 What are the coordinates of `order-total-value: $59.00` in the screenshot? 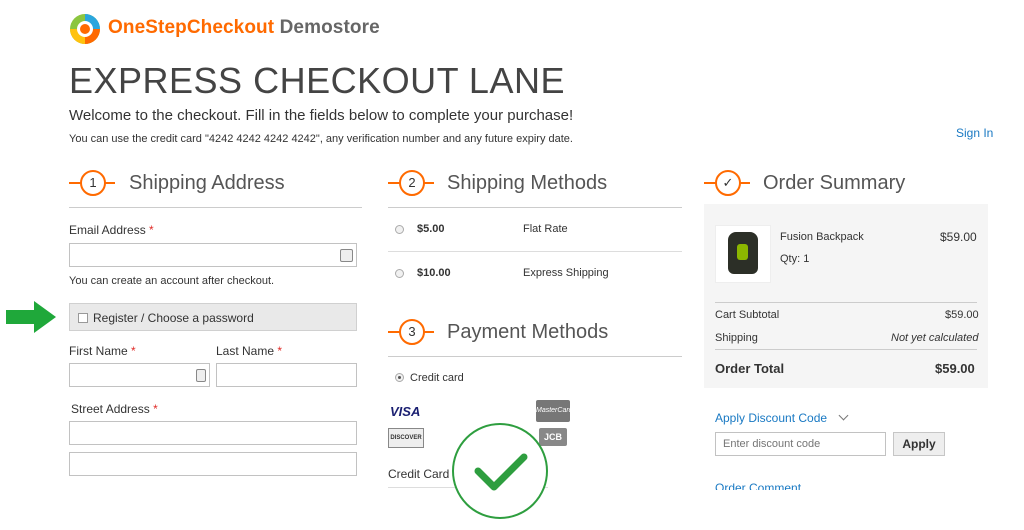 It's located at (955, 368).